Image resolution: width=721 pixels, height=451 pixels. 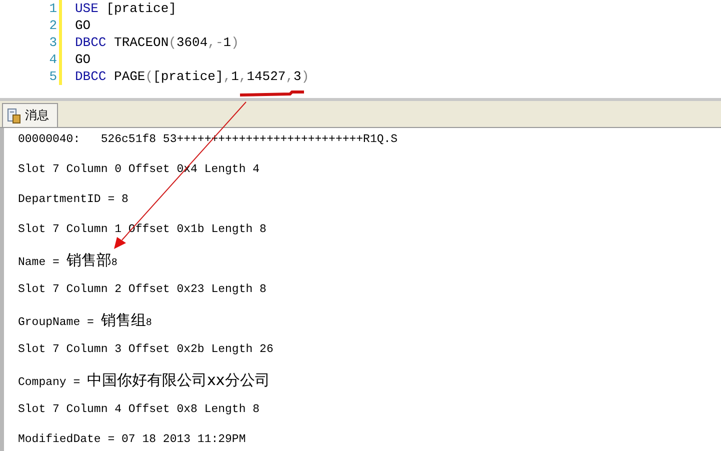 What do you see at coordinates (52, 76) in the screenshot?
I see `line-number: 5` at bounding box center [52, 76].